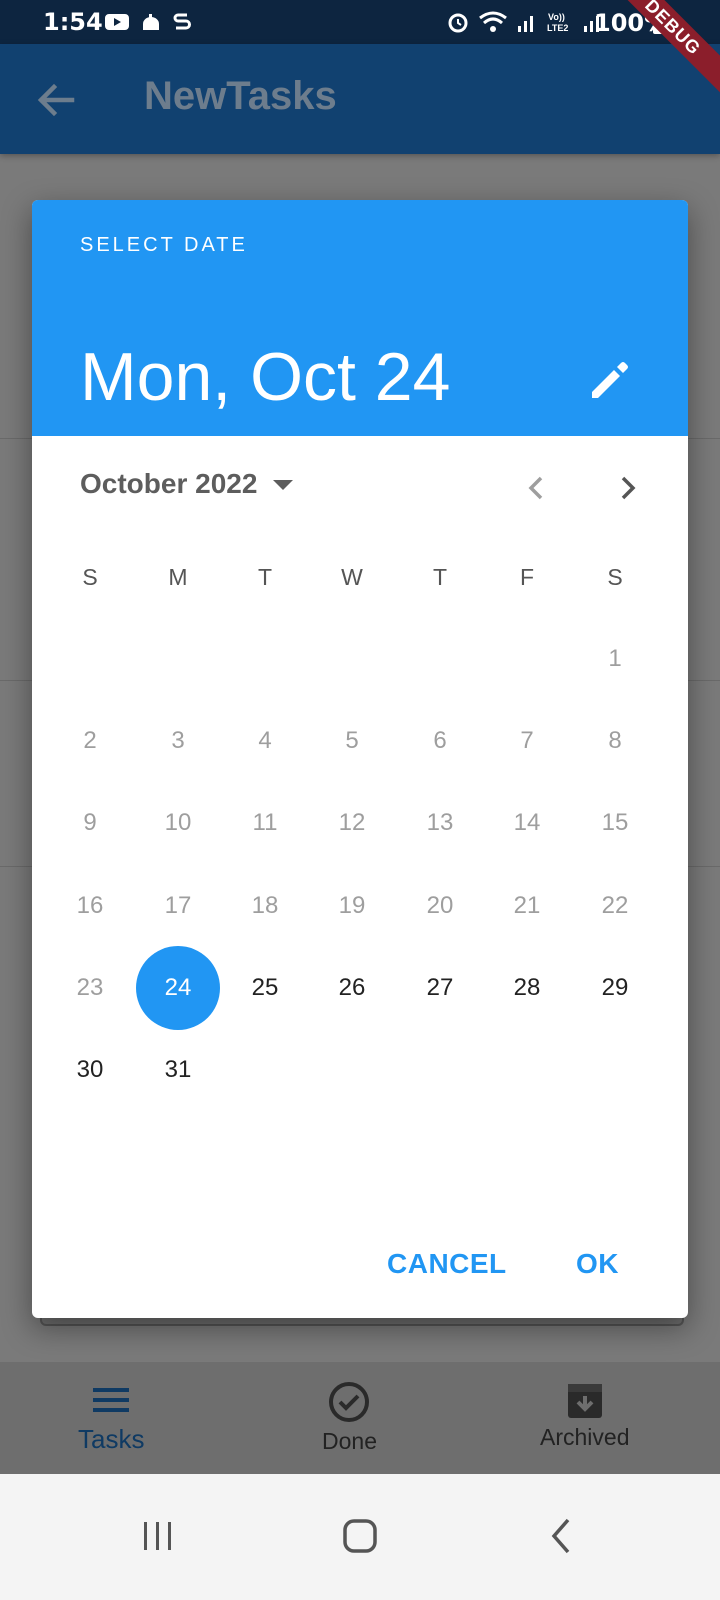 The width and height of the screenshot is (720, 1600). Describe the element at coordinates (56, 100) in the screenshot. I see `back-arrow-icon` at that location.